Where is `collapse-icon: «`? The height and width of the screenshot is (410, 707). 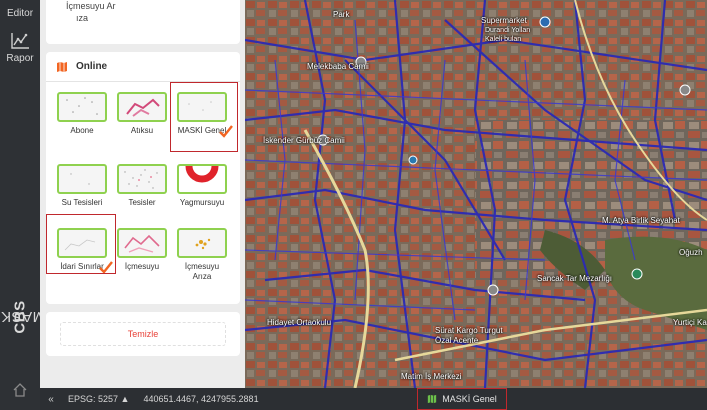
collapse-icon: « is located at coordinates (51, 399).